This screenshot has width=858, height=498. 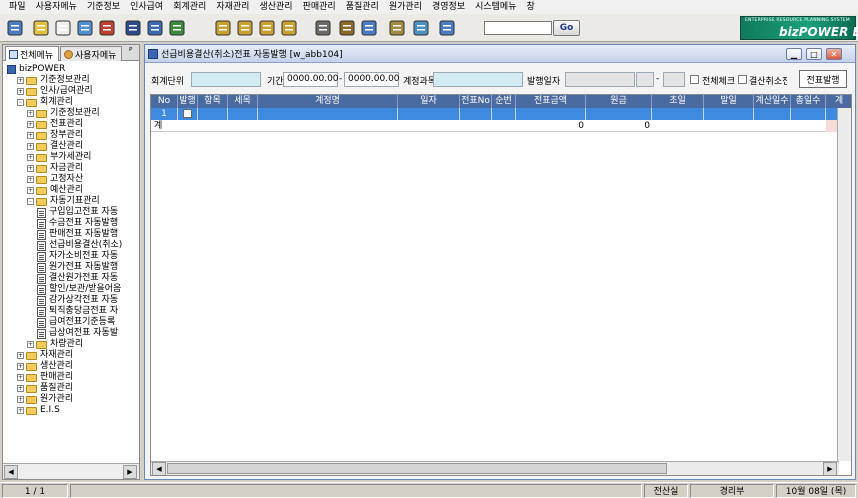 What do you see at coordinates (362, 7) in the screenshot?
I see `menu-item-8: 품질관리` at bounding box center [362, 7].